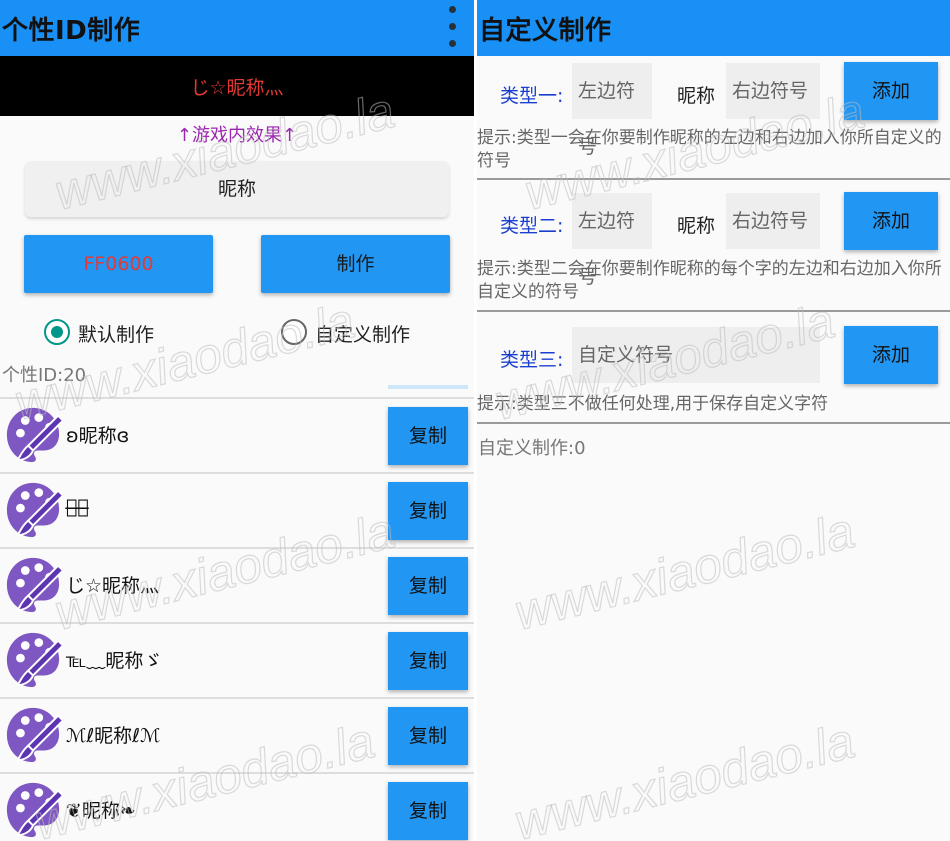  Describe the element at coordinates (532, 448) in the screenshot. I see `custom-count-label: 自定义制作:0` at that location.